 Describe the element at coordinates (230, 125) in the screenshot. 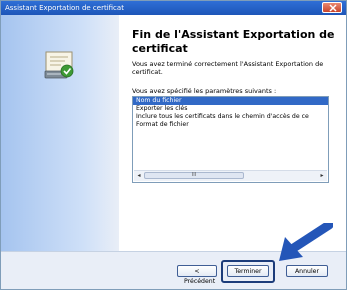

I see `list-item: Format de fichier` at that location.